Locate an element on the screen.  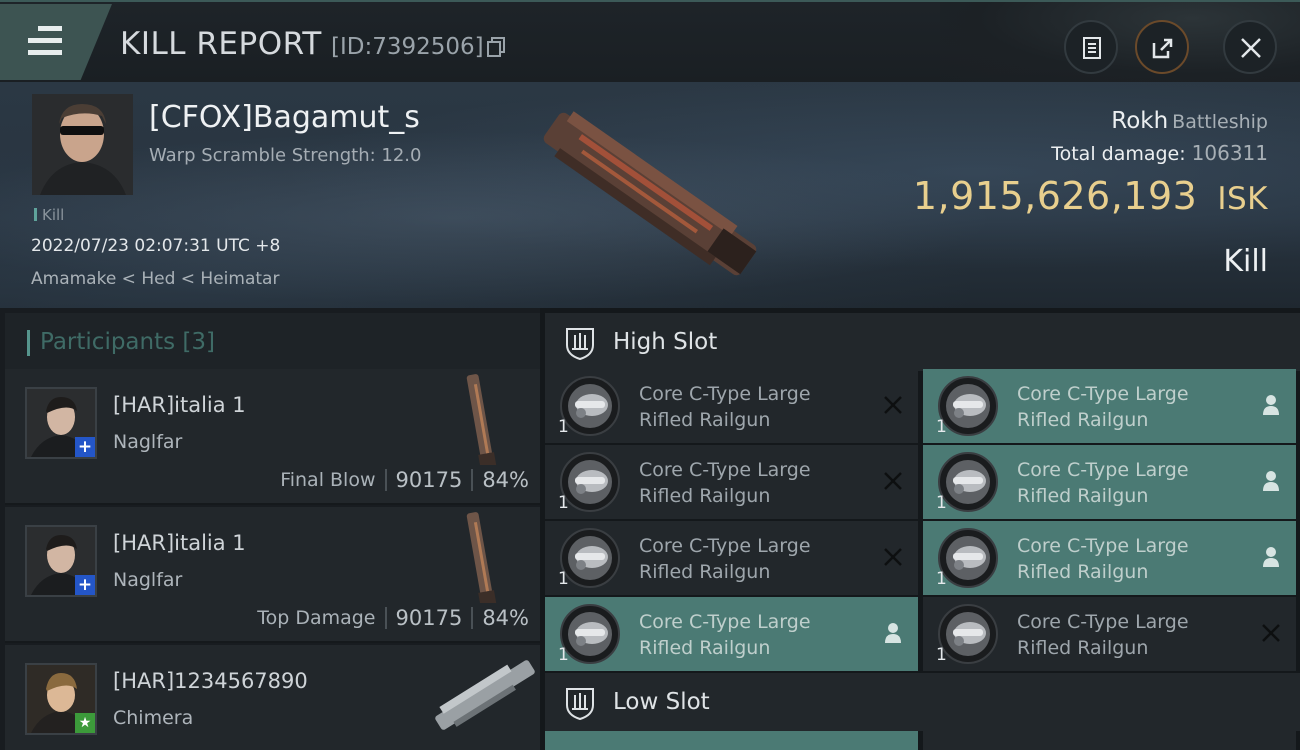
total-damage: Total damage: 106311 is located at coordinates (1159, 153).